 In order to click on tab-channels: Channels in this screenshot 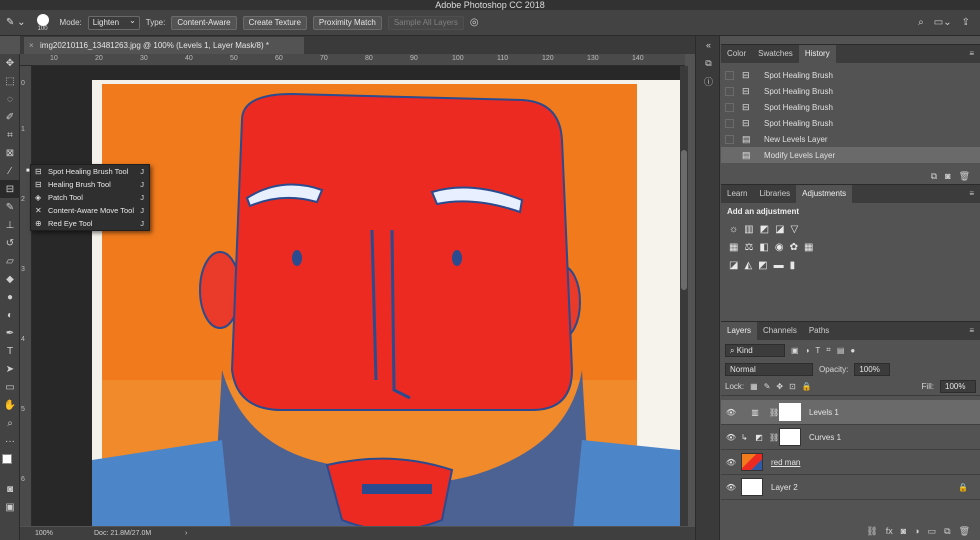, I will do `click(780, 331)`.